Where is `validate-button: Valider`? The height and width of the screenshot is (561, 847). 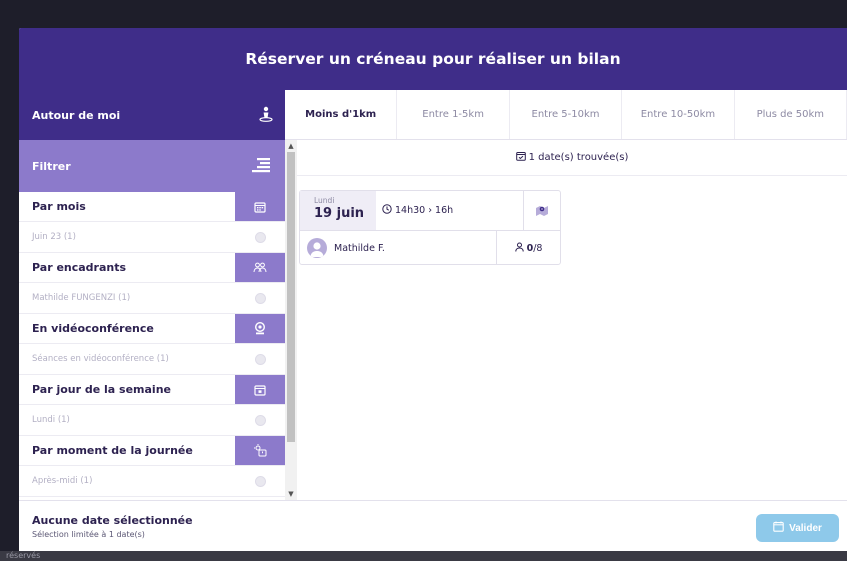
validate-button: Valider is located at coordinates (797, 528).